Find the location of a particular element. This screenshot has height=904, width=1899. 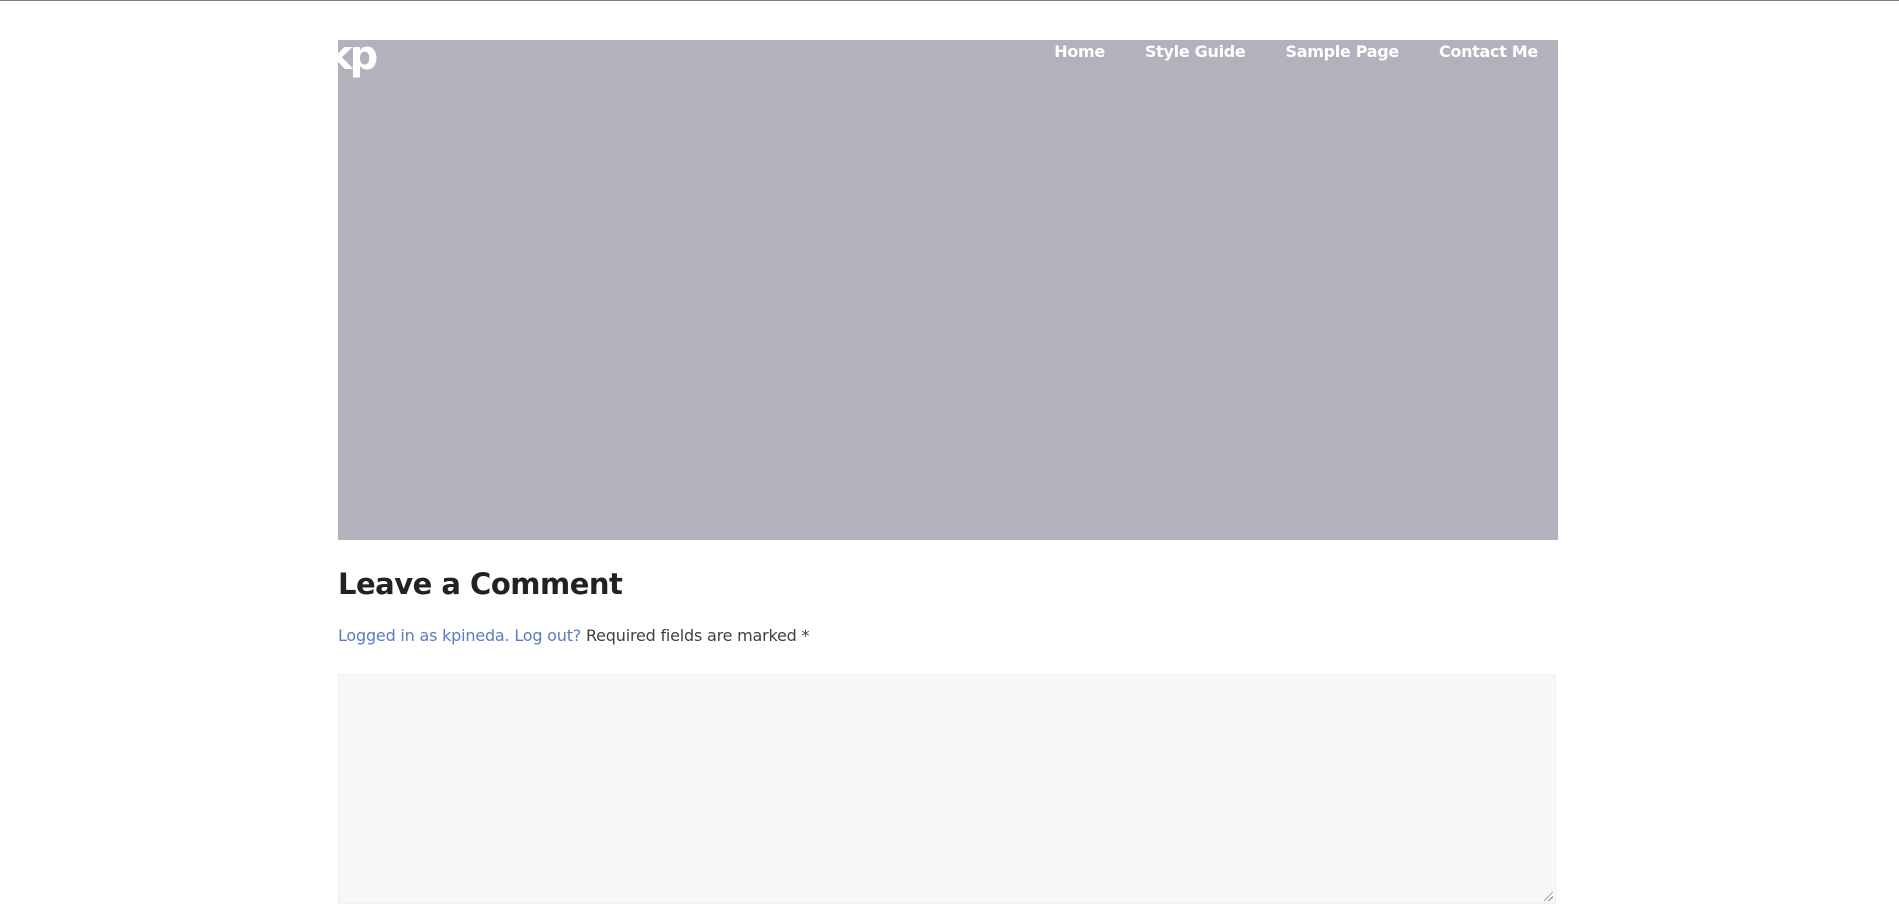

nav-item-contact-me: Contact Me is located at coordinates (1488, 52).